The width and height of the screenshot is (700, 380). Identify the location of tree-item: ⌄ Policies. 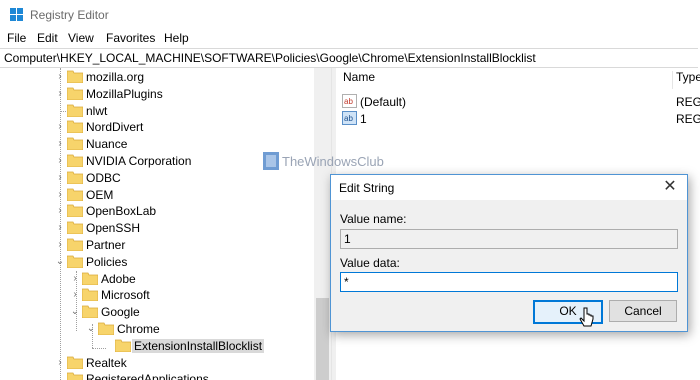
(157, 262).